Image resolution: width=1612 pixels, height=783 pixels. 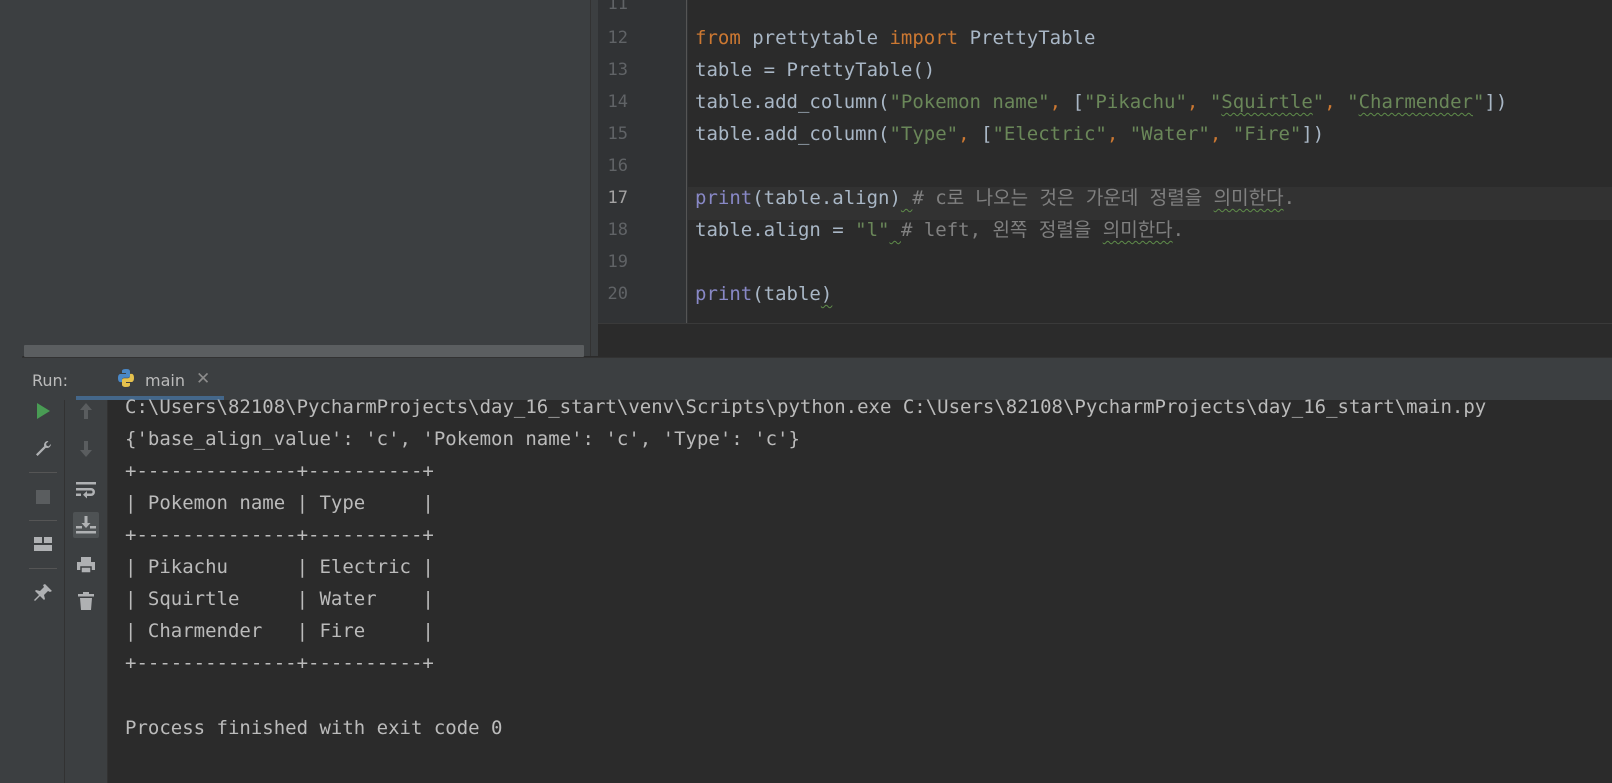 I want to click on console-line: | Pikachu | Electric |, so click(x=279, y=567).